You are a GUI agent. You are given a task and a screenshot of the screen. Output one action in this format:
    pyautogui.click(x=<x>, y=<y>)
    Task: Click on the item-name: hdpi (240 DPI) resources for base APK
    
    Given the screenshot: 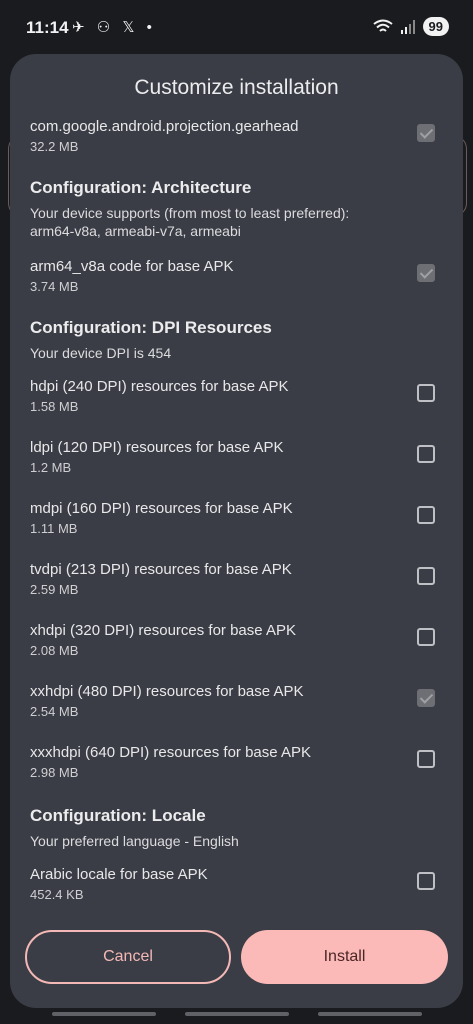 What is the action you would take?
    pyautogui.click(x=159, y=386)
    